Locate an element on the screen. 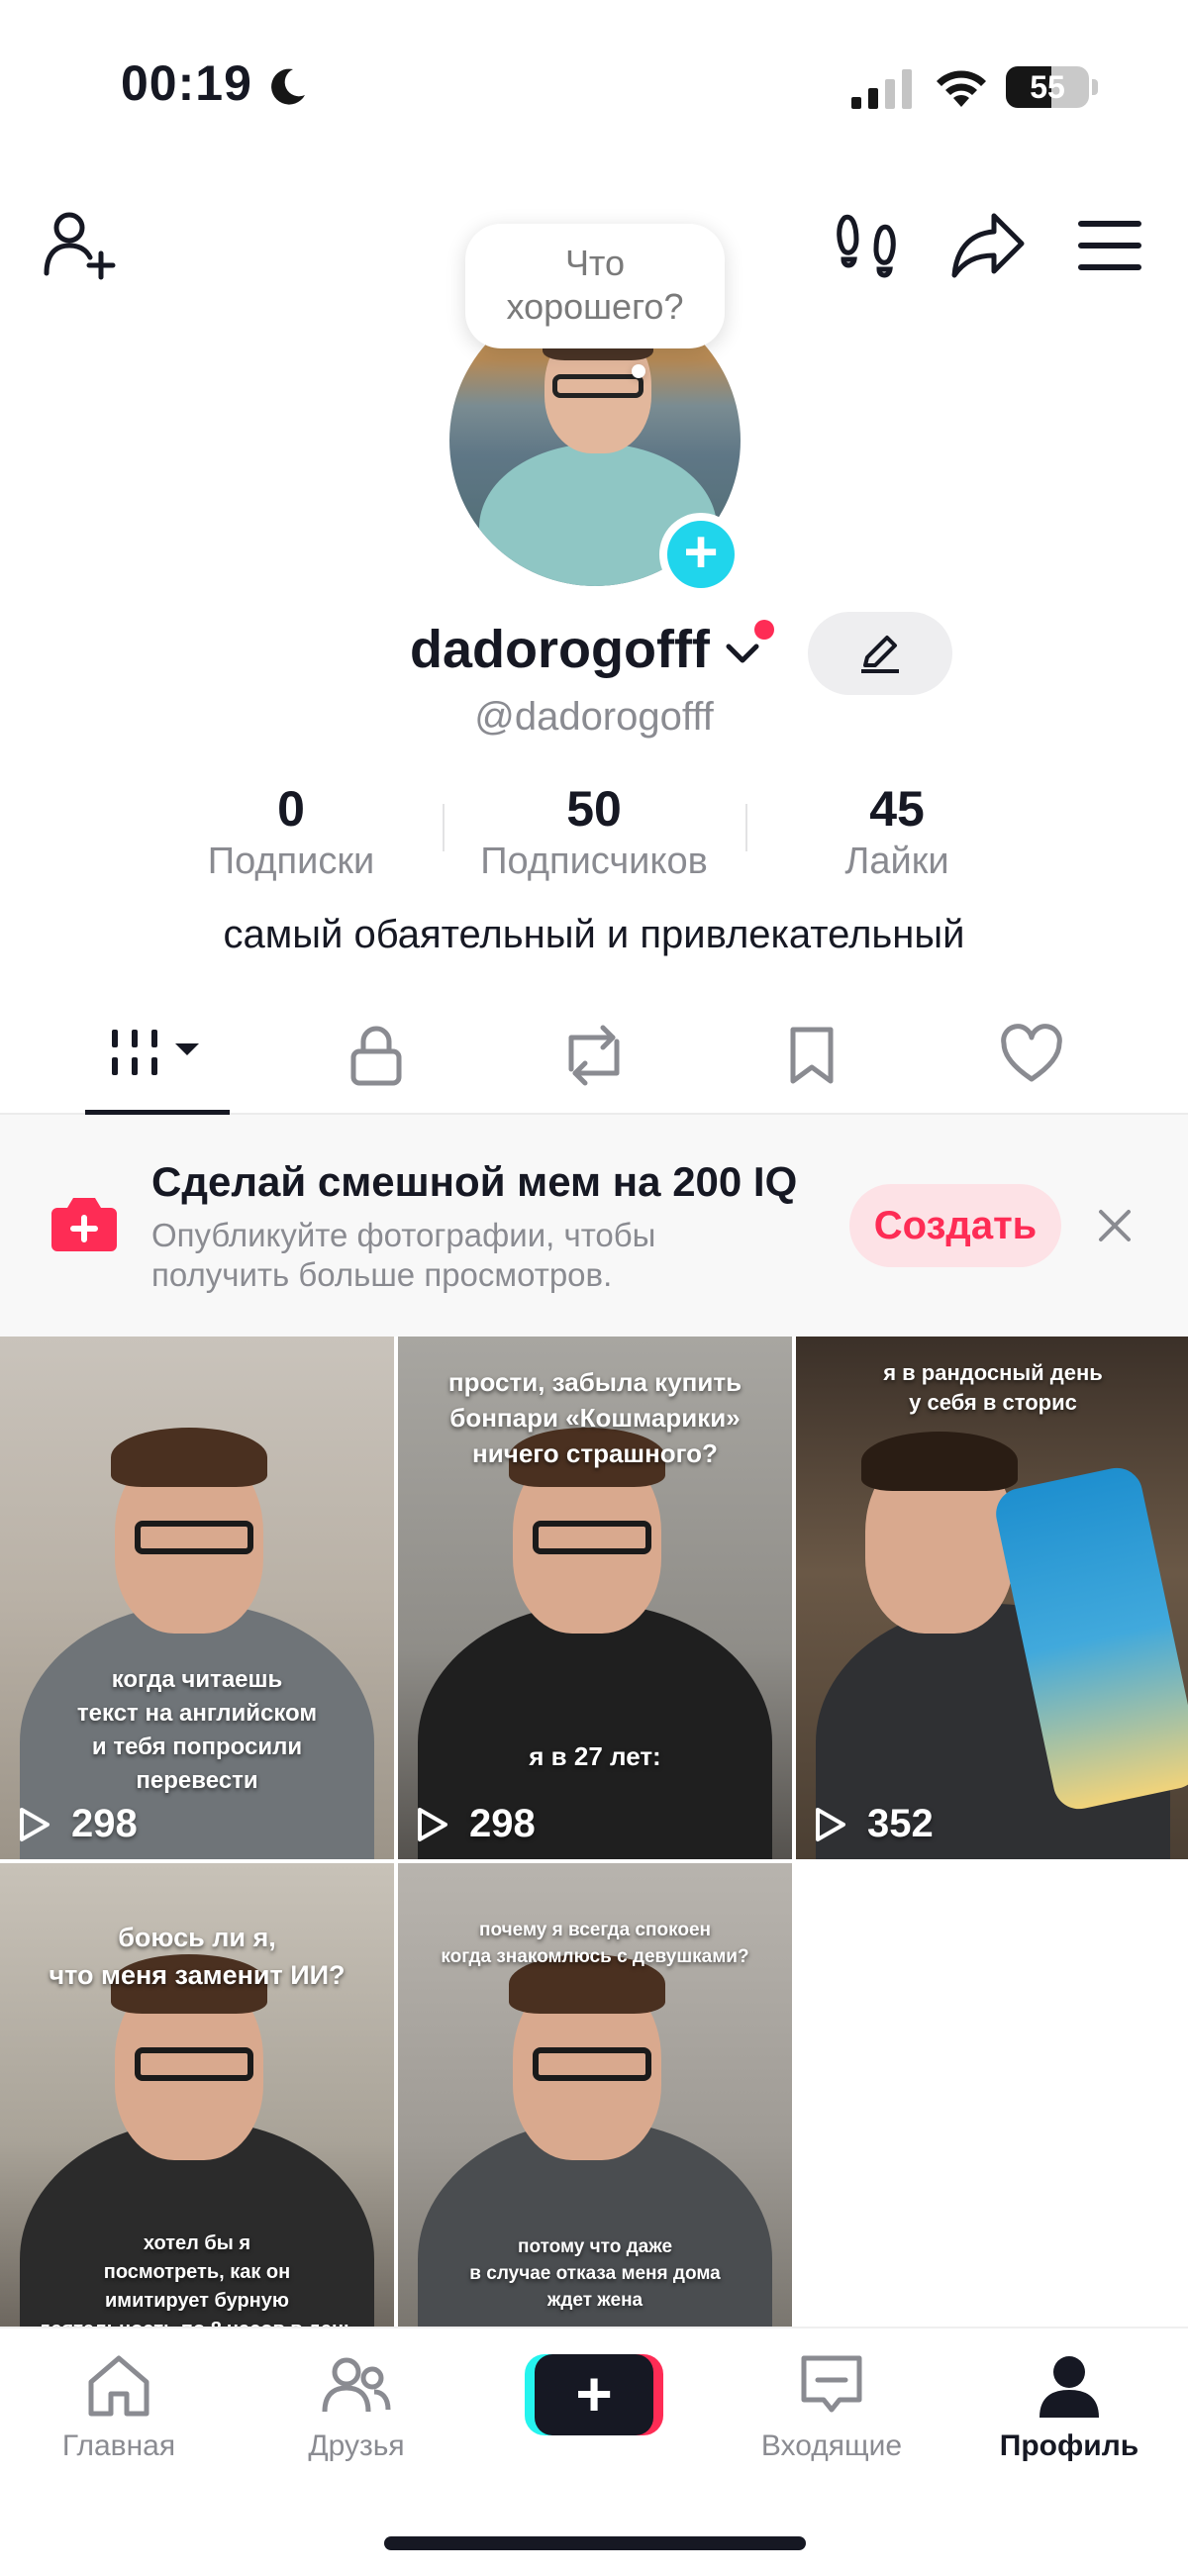 The image size is (1188, 2576). profile-stats: 0 Подписки 50 Подписчиков 45 Лайки is located at coordinates (594, 834).